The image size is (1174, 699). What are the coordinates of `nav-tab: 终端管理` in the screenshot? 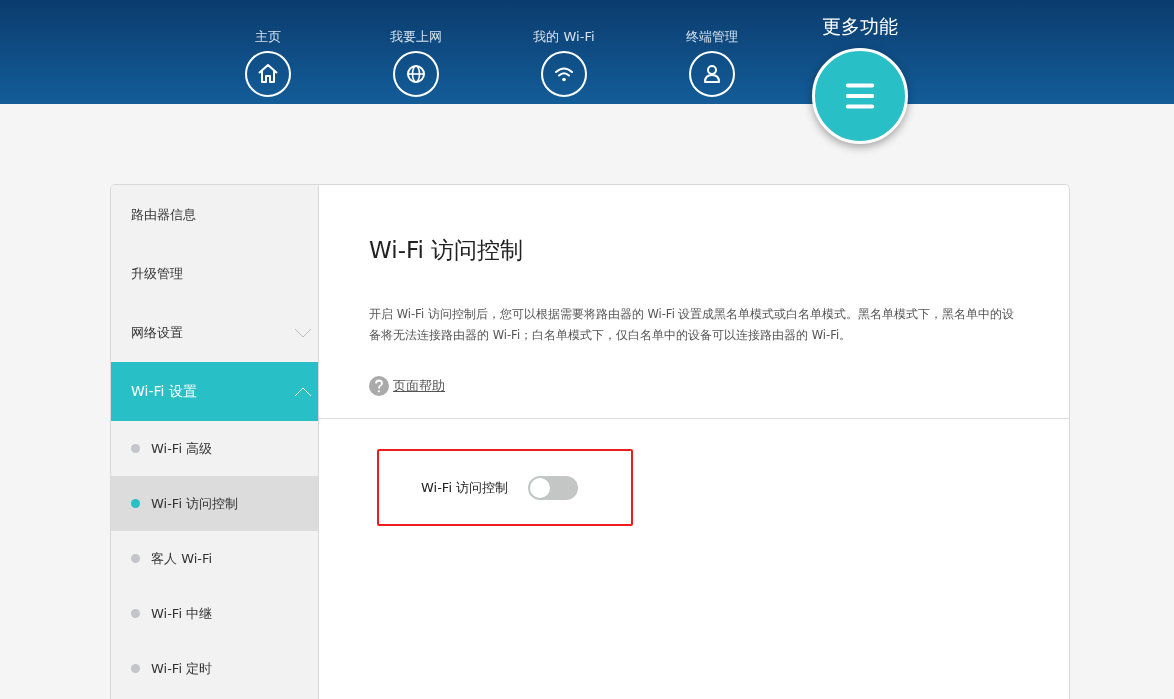 It's located at (712, 48).